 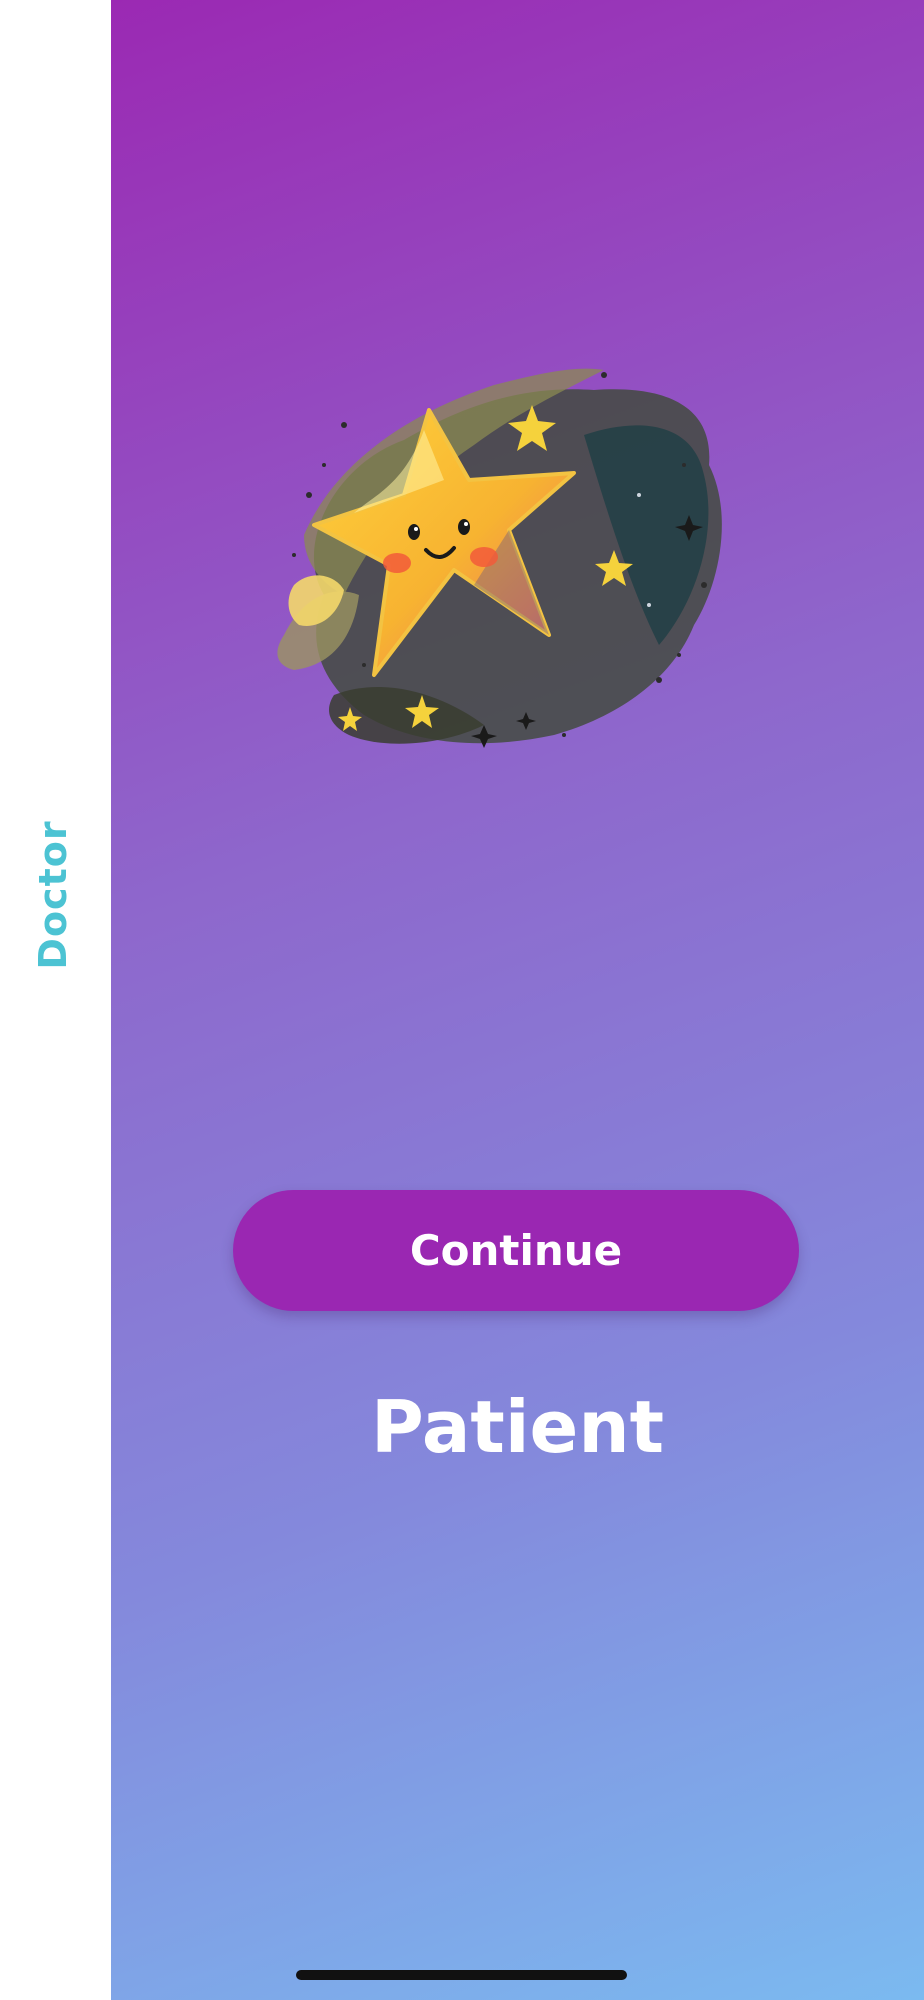 I want to click on continue-button: Continue, so click(x=516, y=1250).